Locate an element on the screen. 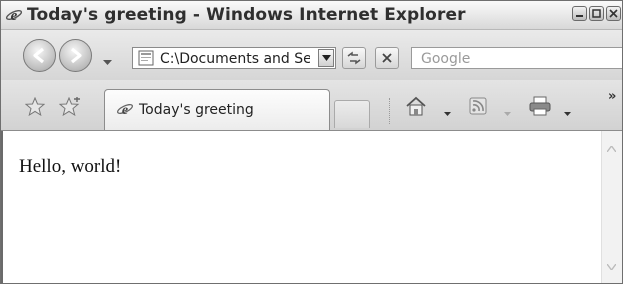 This screenshot has width=623, height=284. refresh-button is located at coordinates (354, 58).